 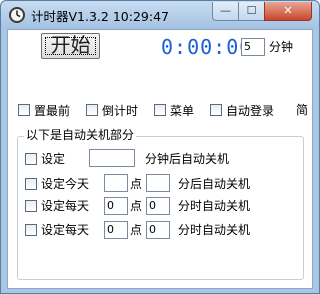 What do you see at coordinates (120, 111) in the screenshot?
I see `countdown-label: 倒计时` at bounding box center [120, 111].